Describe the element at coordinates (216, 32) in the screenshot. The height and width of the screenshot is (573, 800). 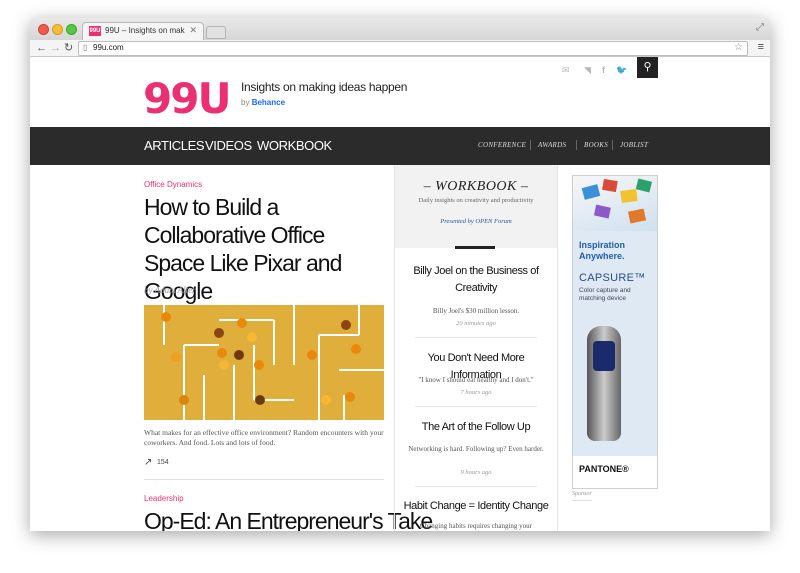
I see `new-tab-button` at that location.